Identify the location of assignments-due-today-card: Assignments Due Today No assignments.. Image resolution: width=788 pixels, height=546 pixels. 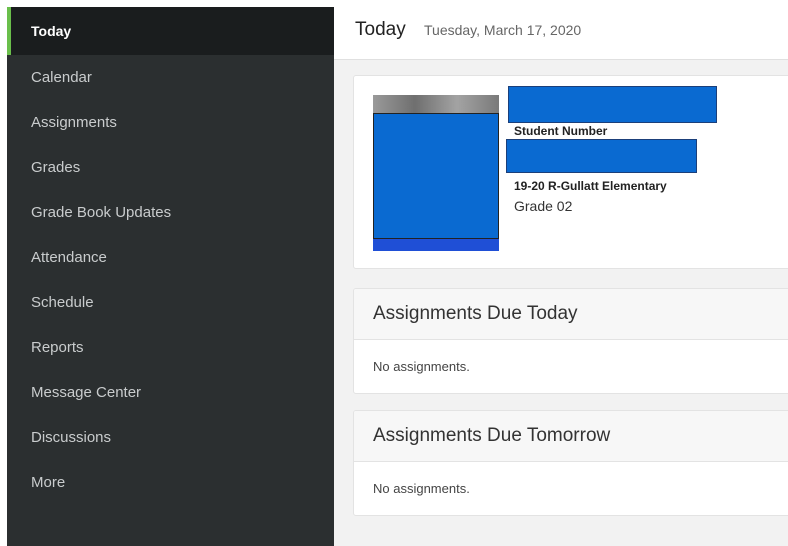
(570, 341).